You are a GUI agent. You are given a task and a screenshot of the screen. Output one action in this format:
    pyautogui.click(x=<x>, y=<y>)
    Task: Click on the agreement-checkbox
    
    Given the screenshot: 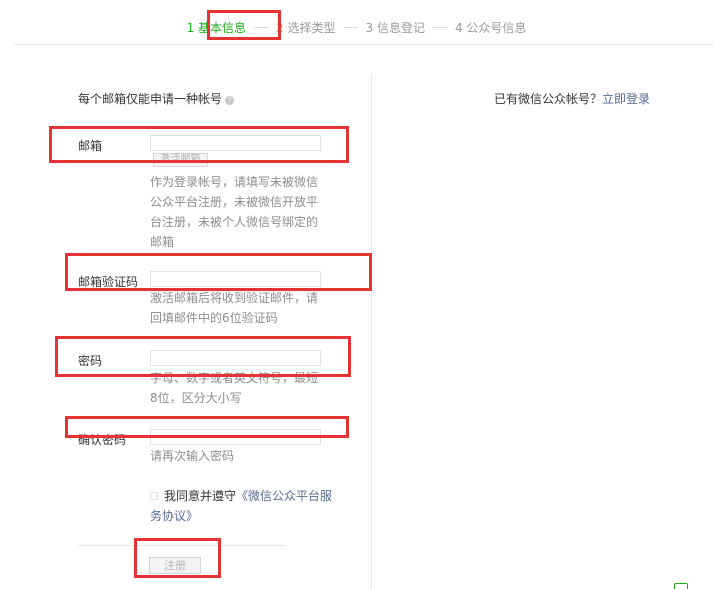 What is the action you would take?
    pyautogui.click(x=154, y=496)
    